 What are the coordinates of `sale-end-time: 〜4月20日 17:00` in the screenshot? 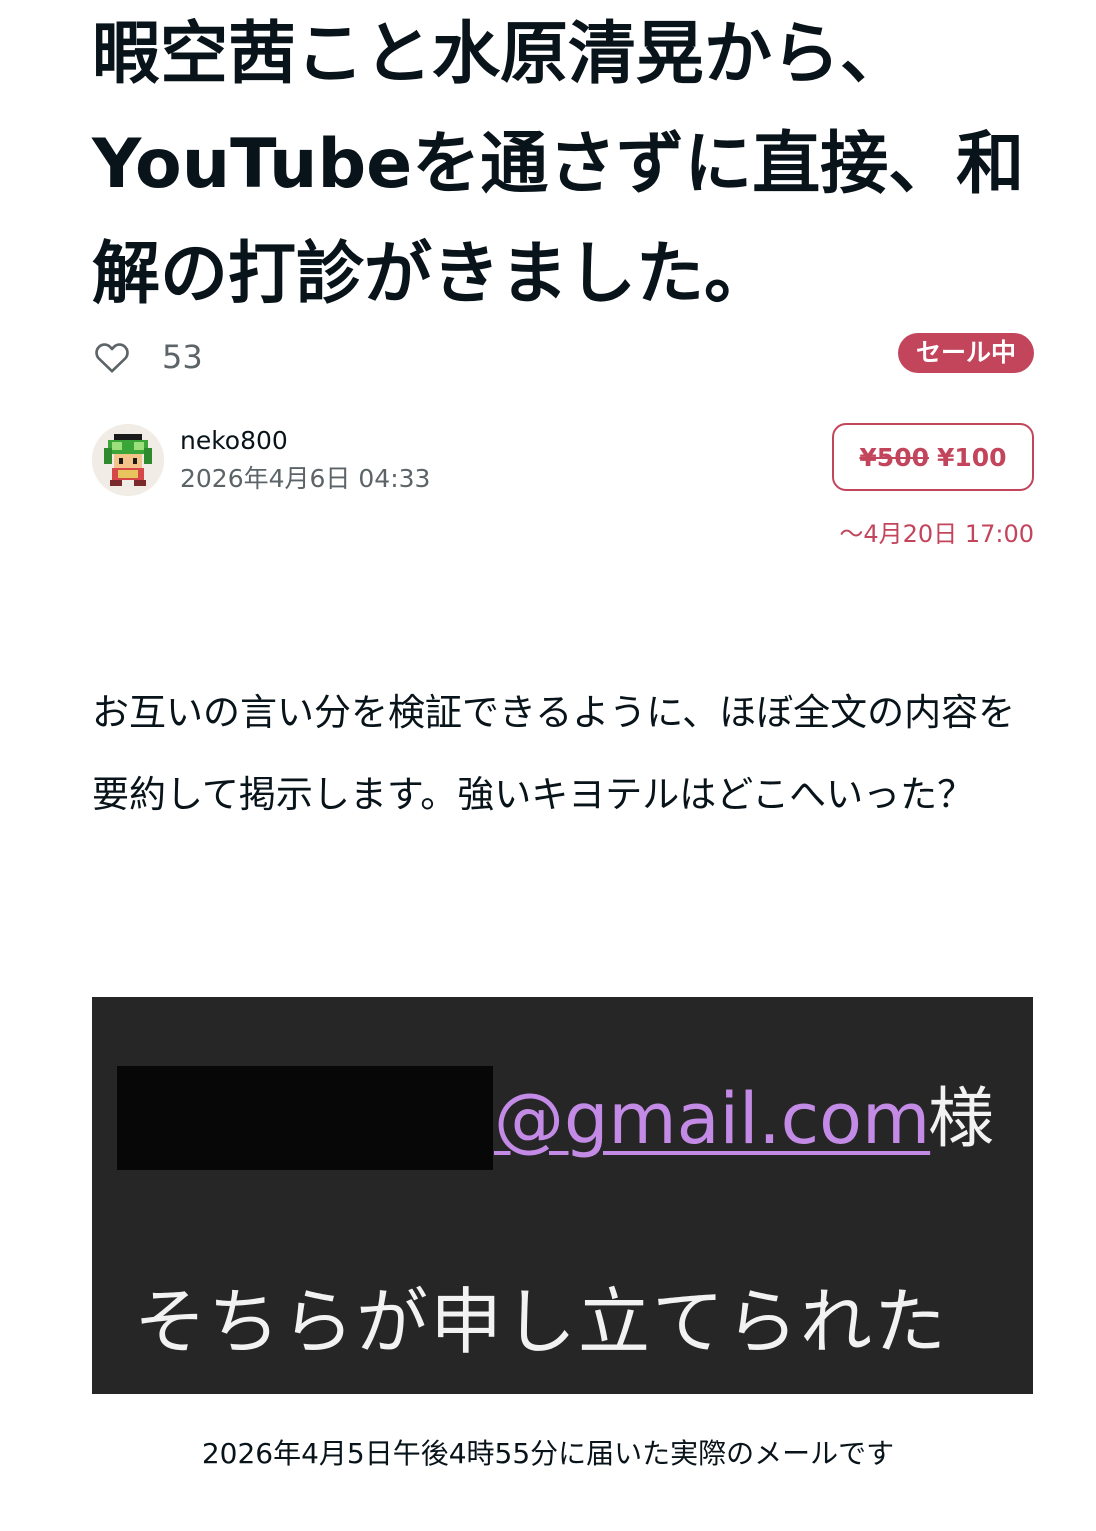 It's located at (936, 534).